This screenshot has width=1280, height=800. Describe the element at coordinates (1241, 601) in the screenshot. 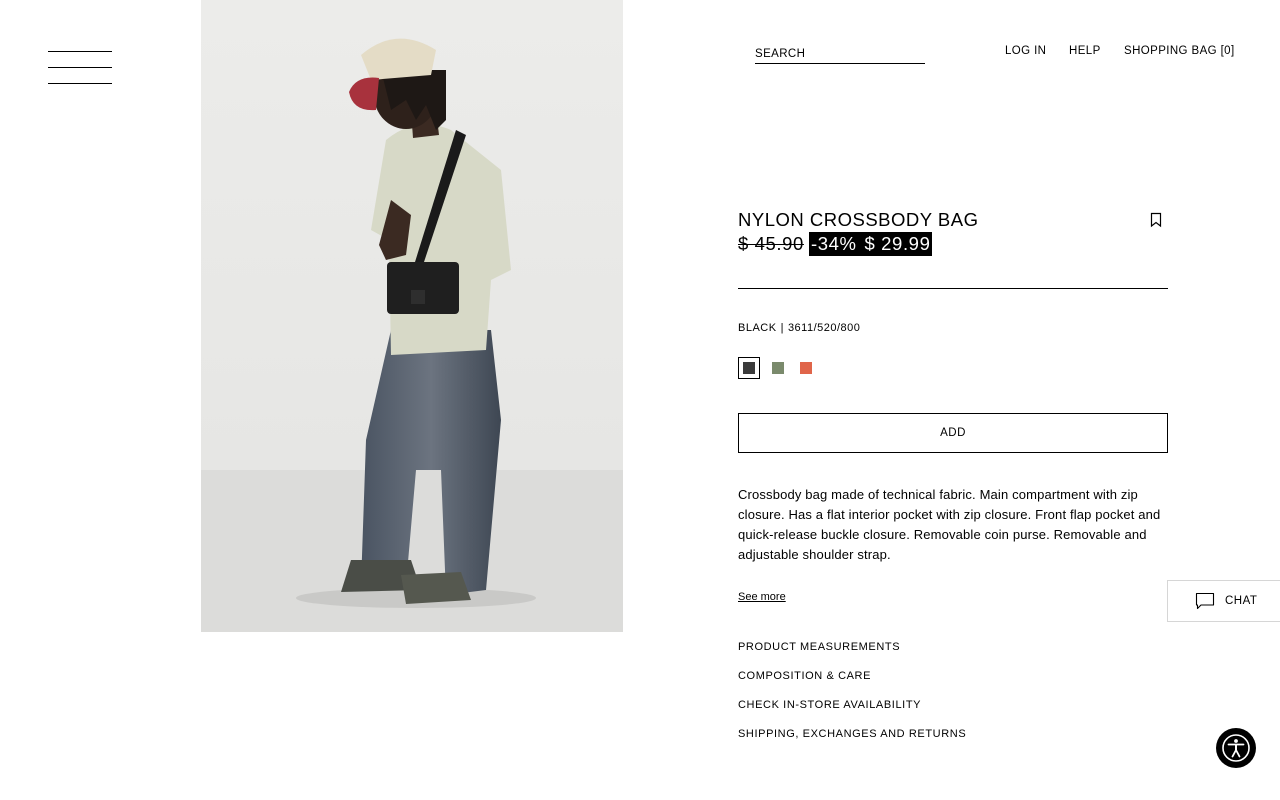

I see `chat-label: CHAT` at that location.